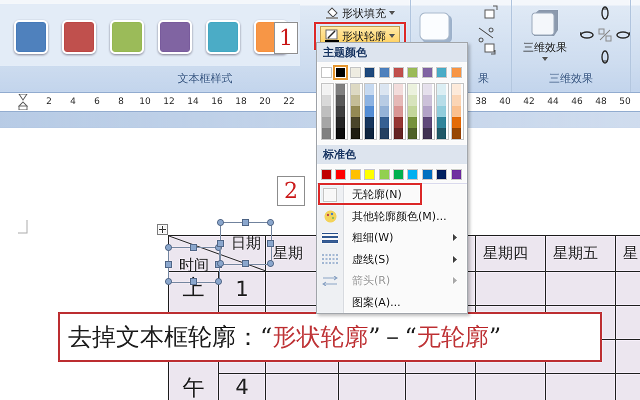  What do you see at coordinates (162, 229) in the screenshot?
I see `move-handle-icon` at bounding box center [162, 229].